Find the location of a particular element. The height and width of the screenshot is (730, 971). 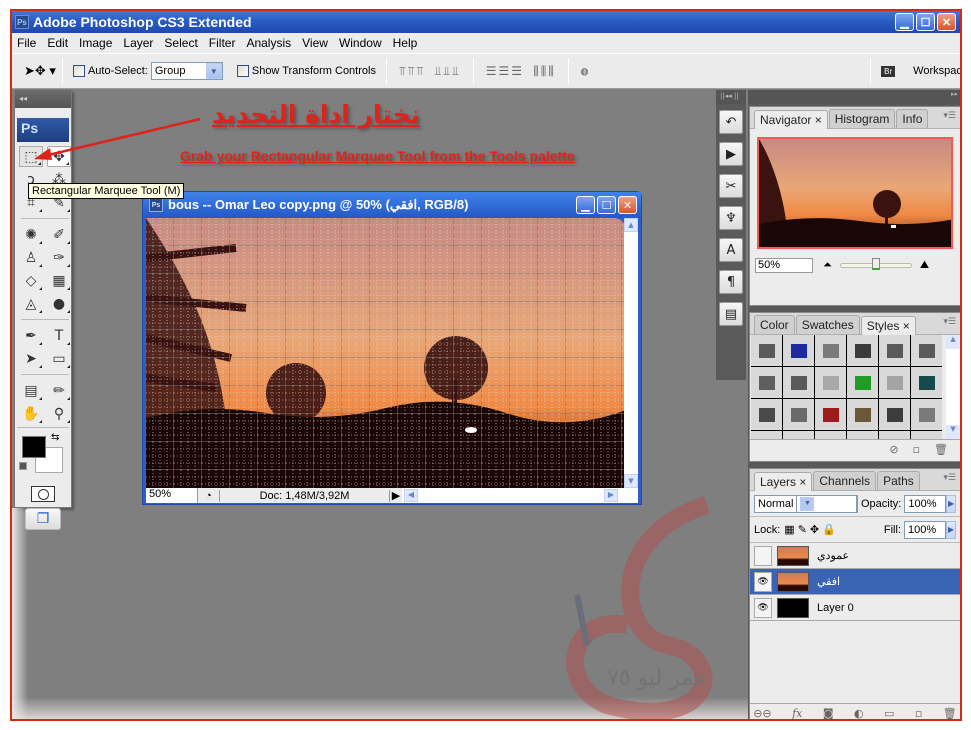

eraser-tool: ◇ is located at coordinates (31, 280).